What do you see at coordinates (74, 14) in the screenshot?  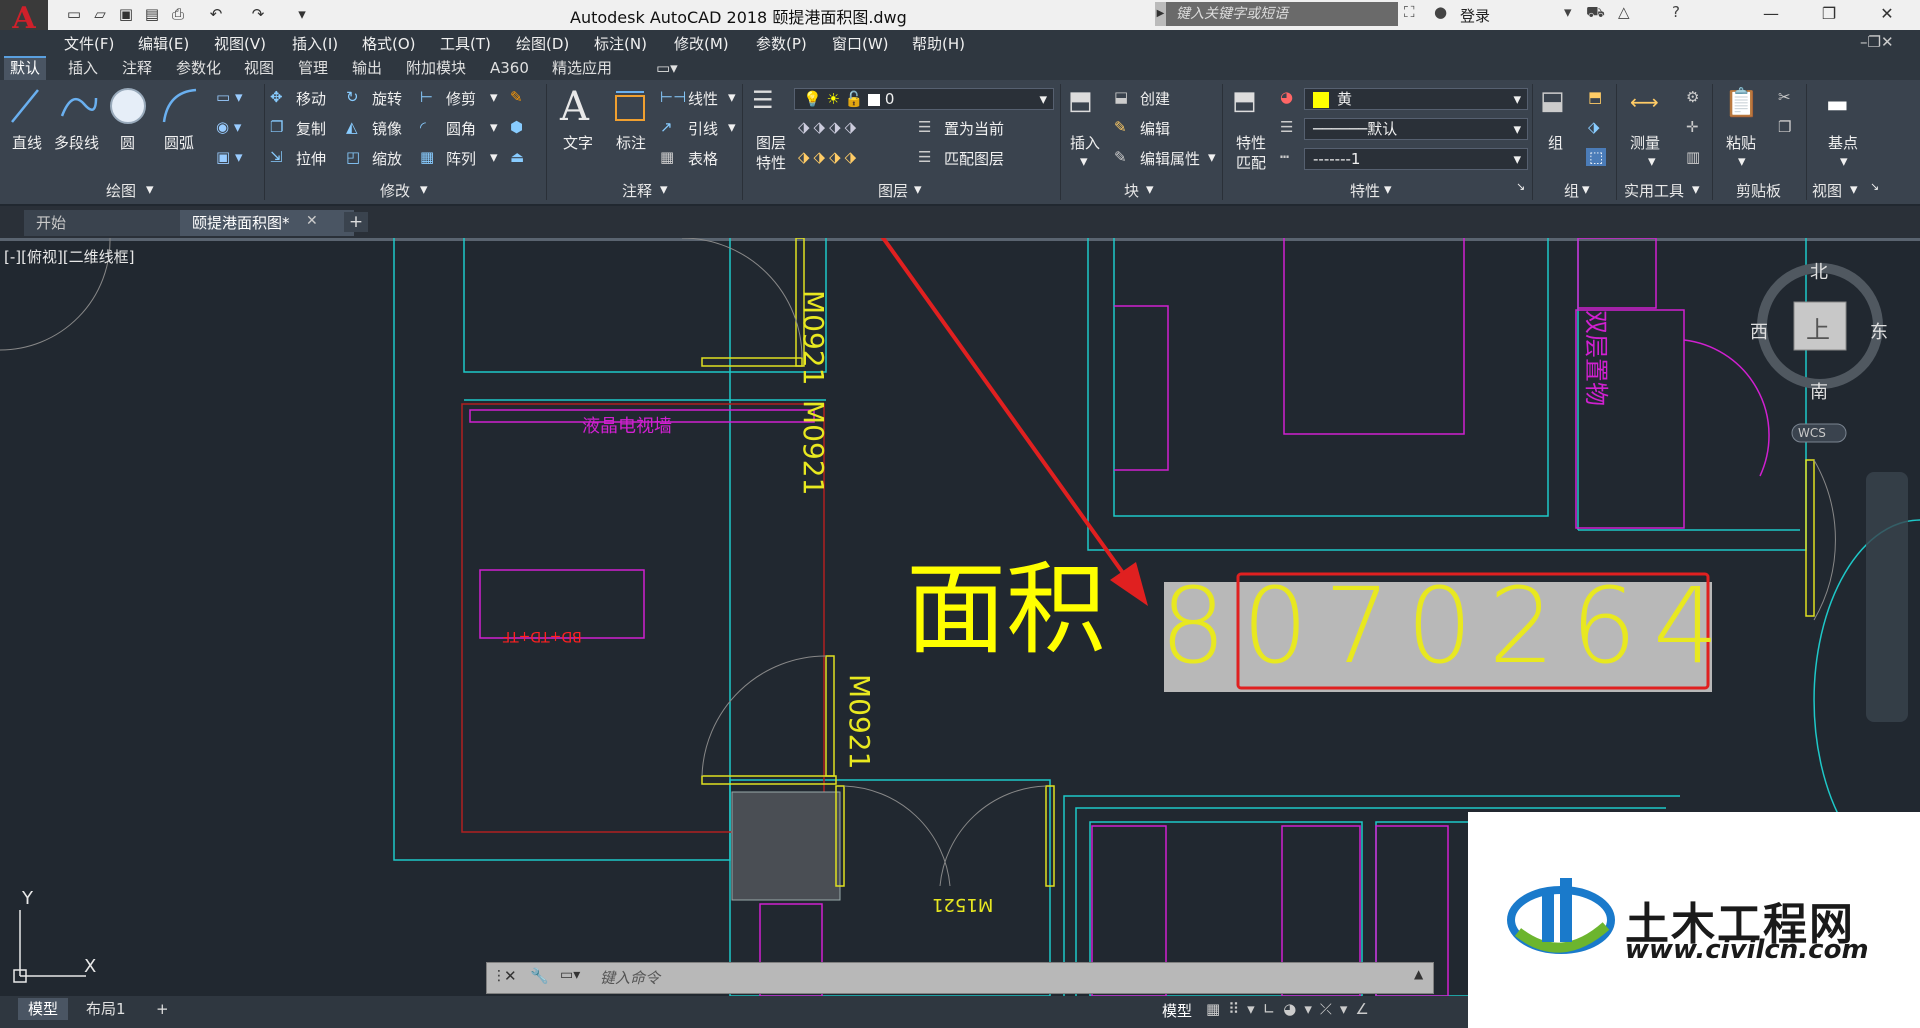 I see `new-file-icon: ▭` at bounding box center [74, 14].